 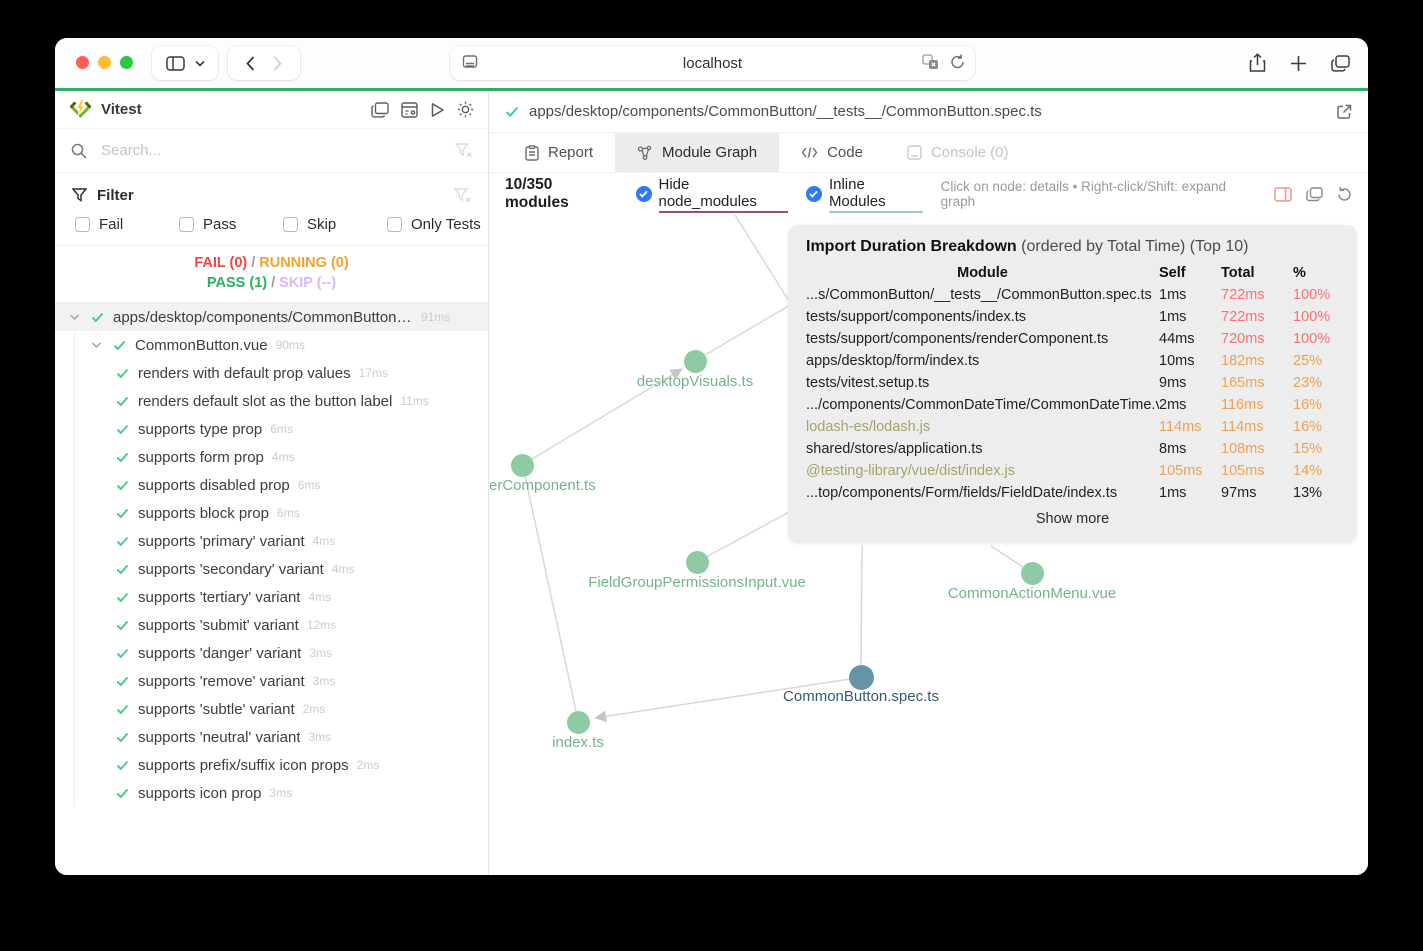 What do you see at coordinates (463, 150) in the screenshot?
I see `clear-search-filter-icon` at bounding box center [463, 150].